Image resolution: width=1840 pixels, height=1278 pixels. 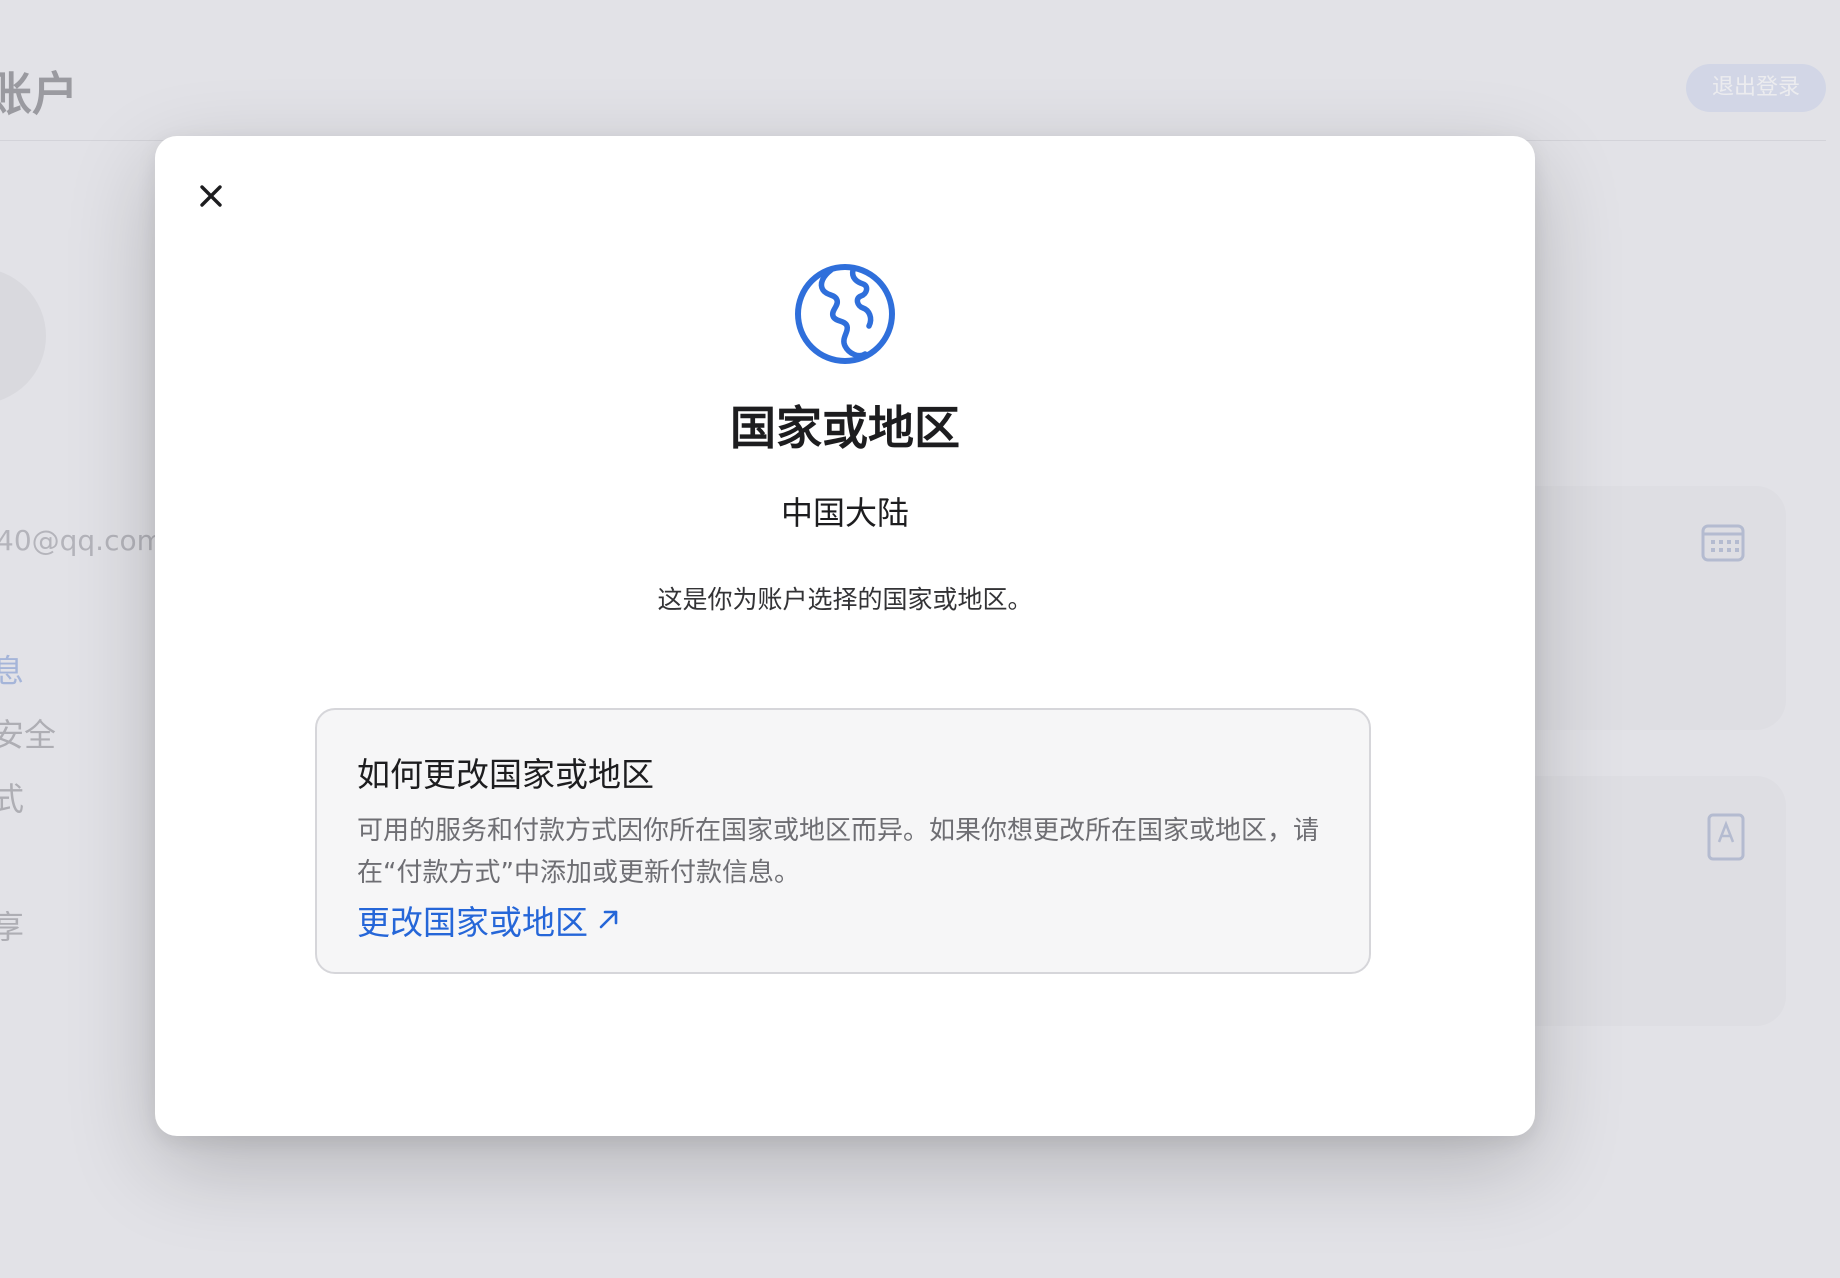 I want to click on change-region-link: 更改国家或地区, so click(x=489, y=920).